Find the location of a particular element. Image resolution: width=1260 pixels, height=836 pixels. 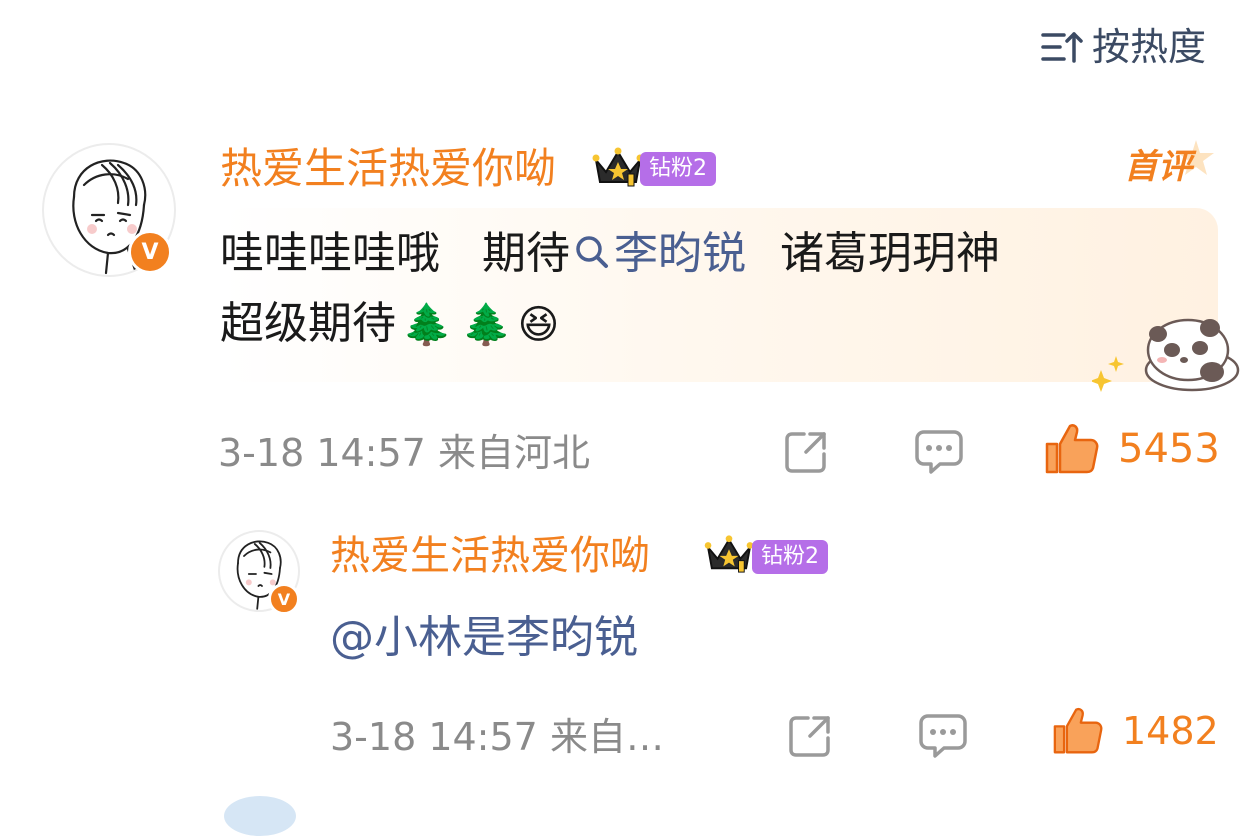

like-count: 1482 is located at coordinates (1170, 731).